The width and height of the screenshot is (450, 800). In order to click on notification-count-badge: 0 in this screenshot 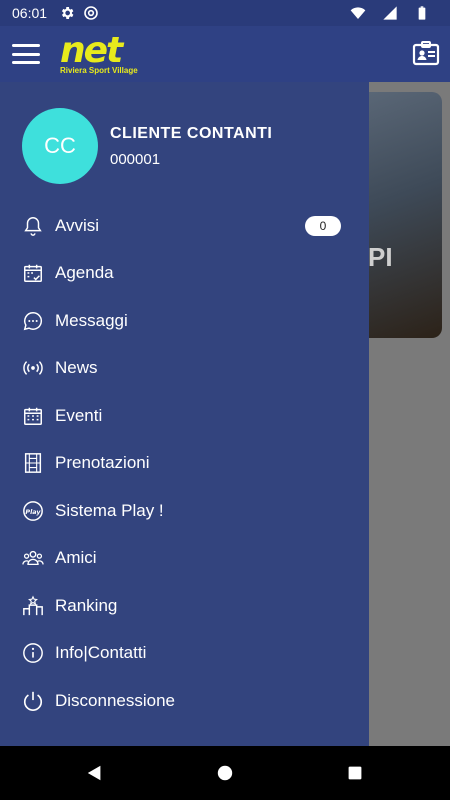, I will do `click(323, 225)`.